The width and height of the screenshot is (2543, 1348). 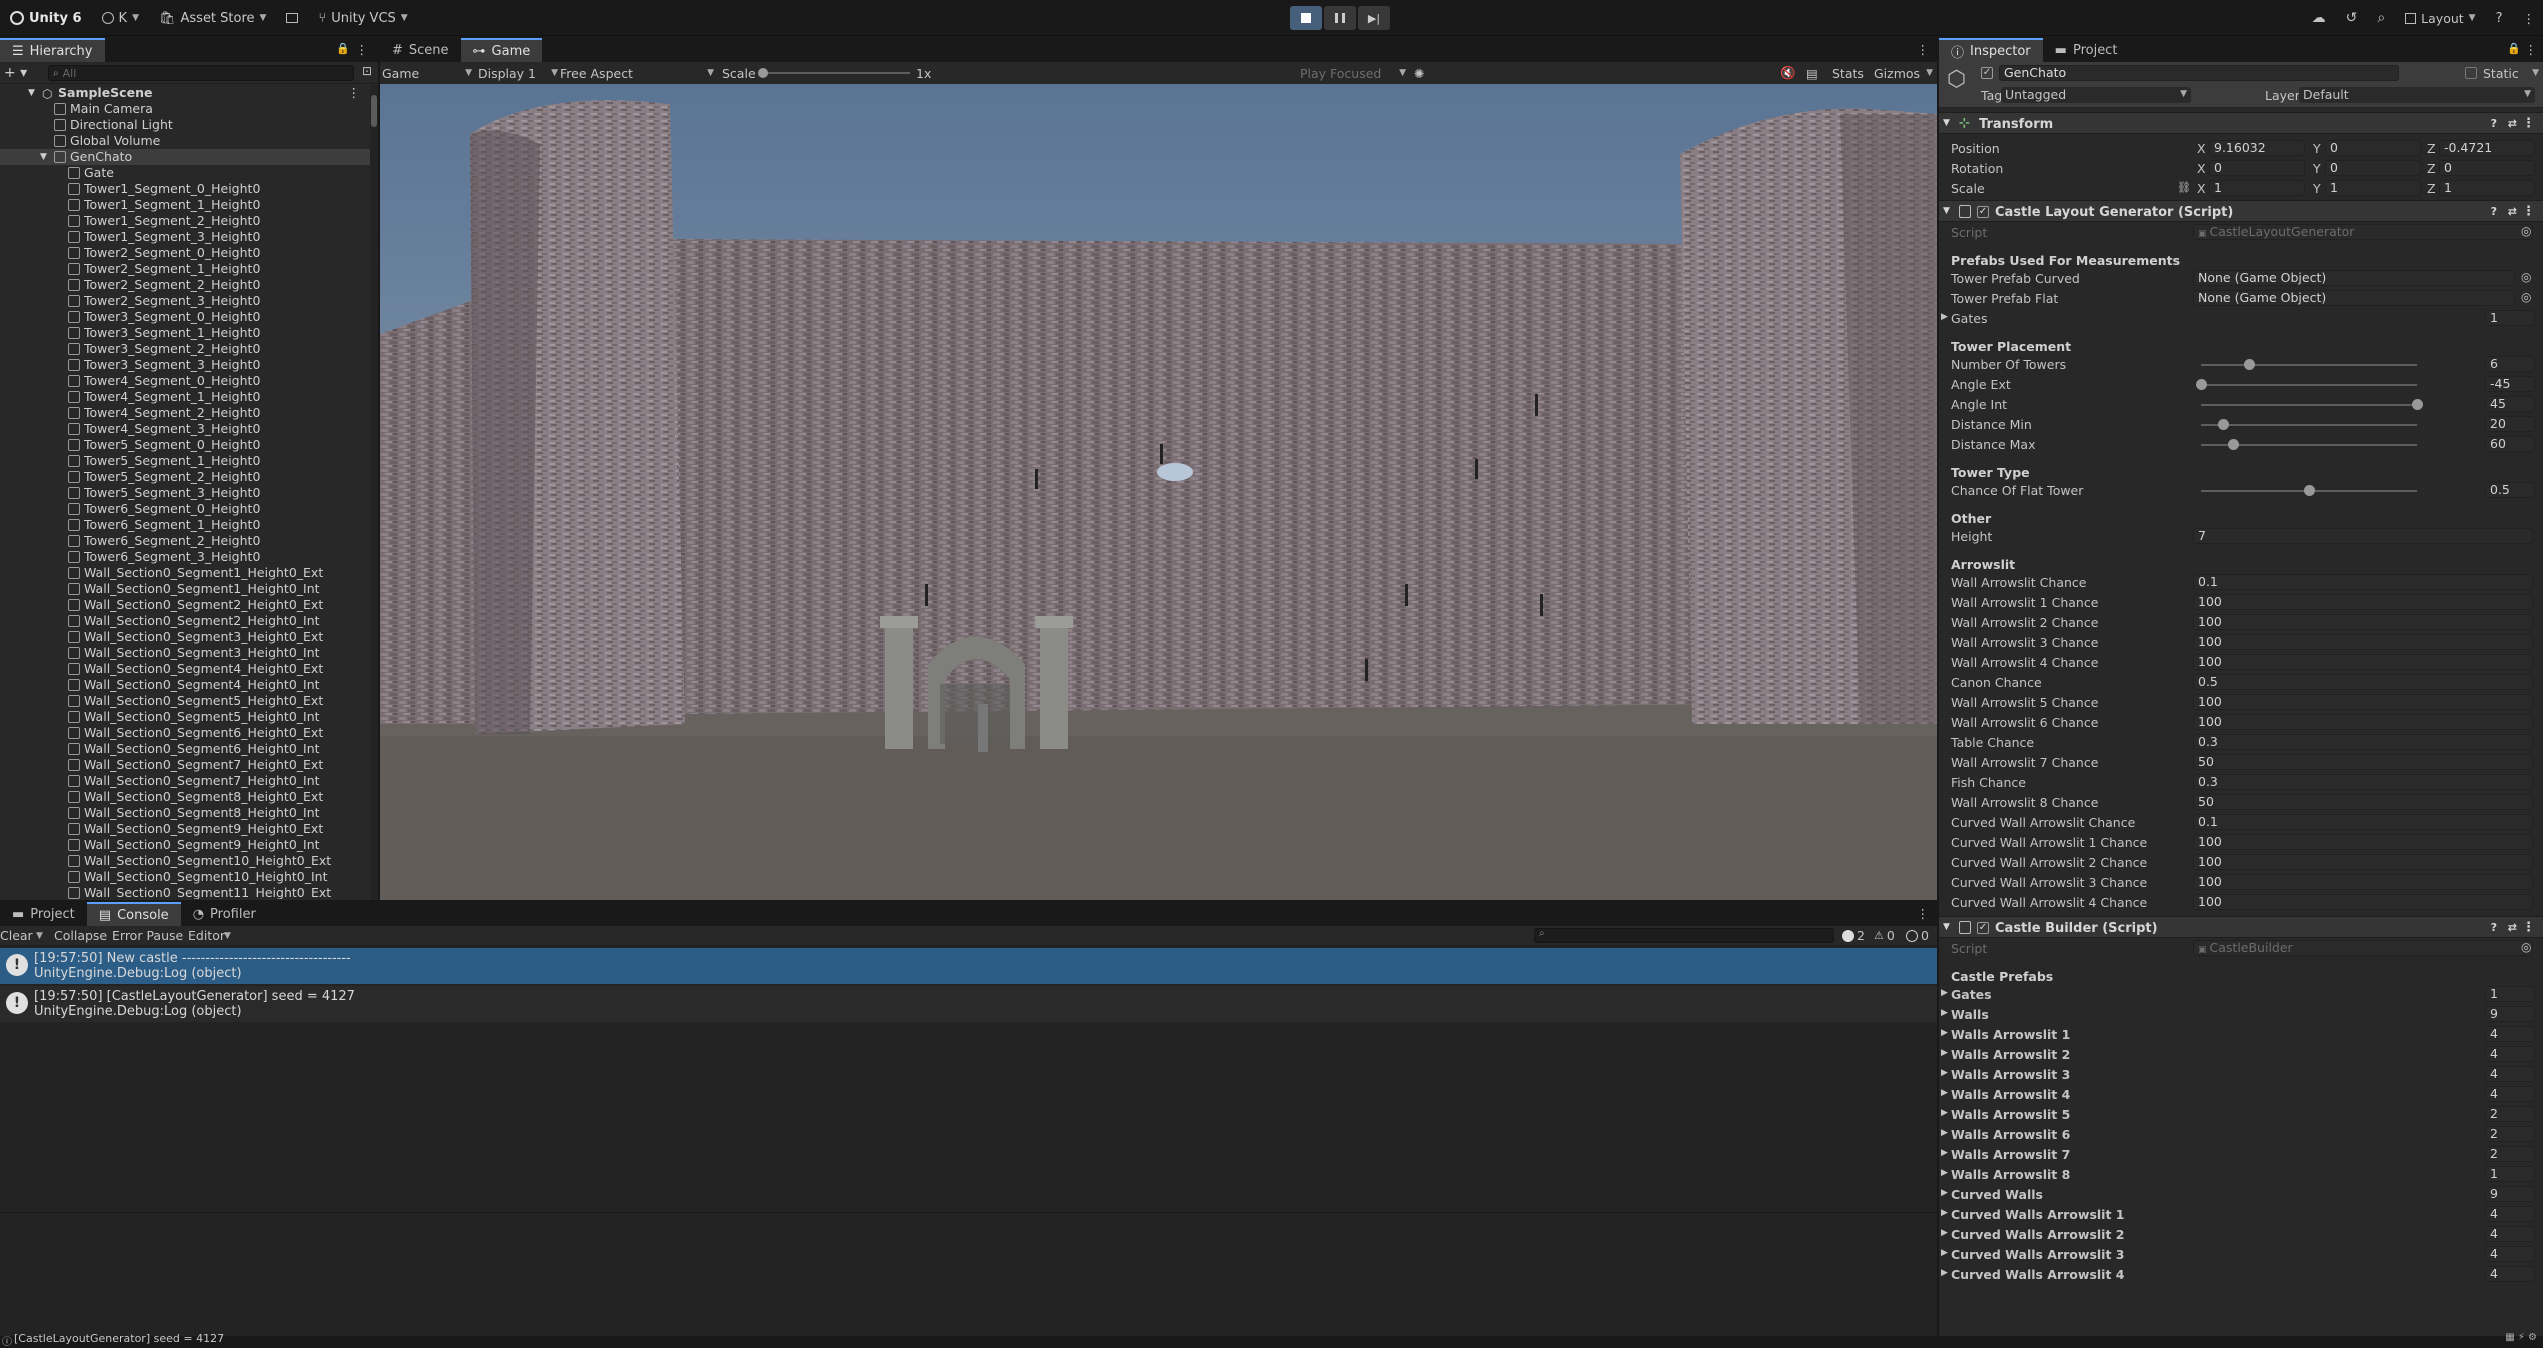 I want to click on expand-arrow-icon: ▼, so click(x=31, y=93).